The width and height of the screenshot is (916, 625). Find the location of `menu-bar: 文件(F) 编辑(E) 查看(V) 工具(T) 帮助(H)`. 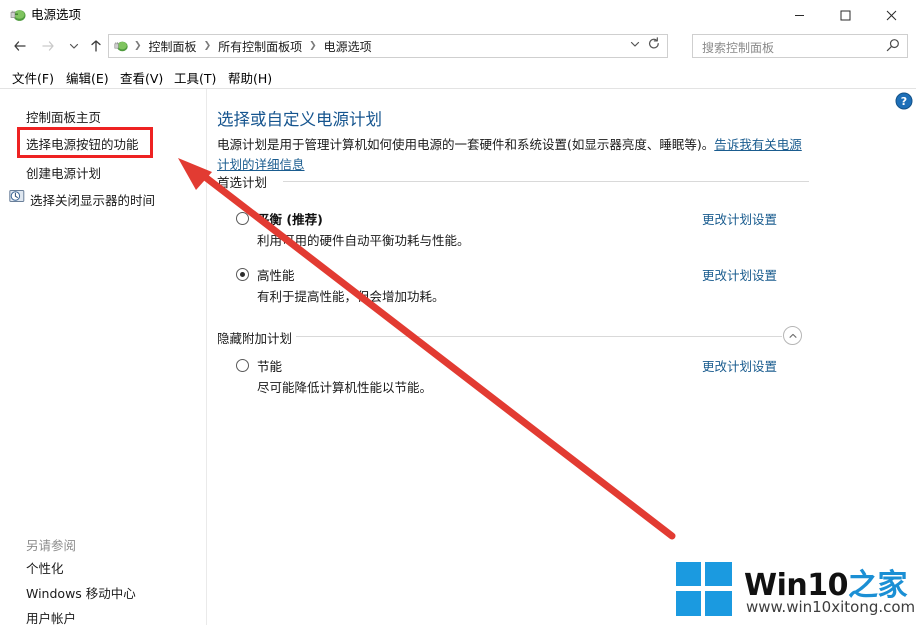

menu-bar: 文件(F) 编辑(E) 查看(V) 工具(T) 帮助(H) is located at coordinates (458, 76).